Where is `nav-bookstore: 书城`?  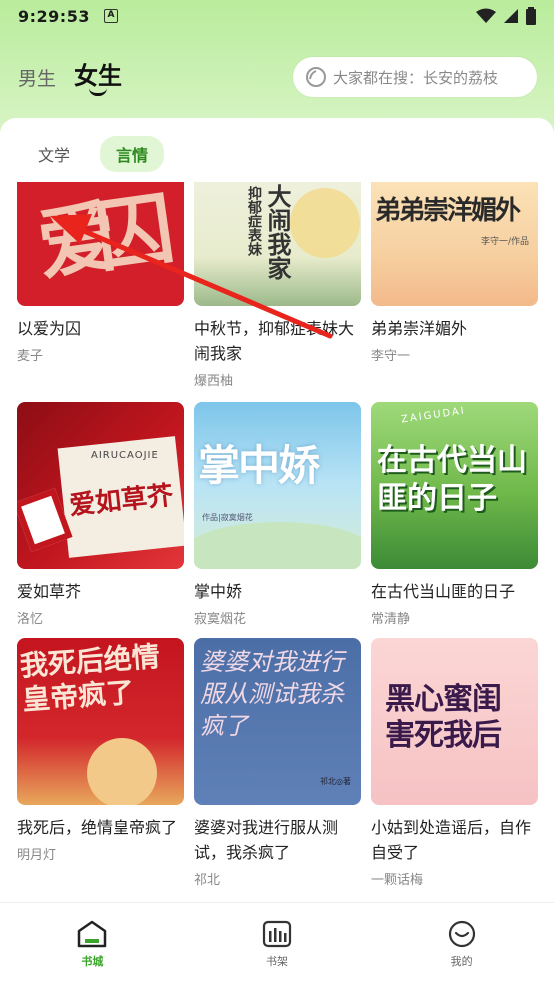 nav-bookstore: 书城 is located at coordinates (92, 944).